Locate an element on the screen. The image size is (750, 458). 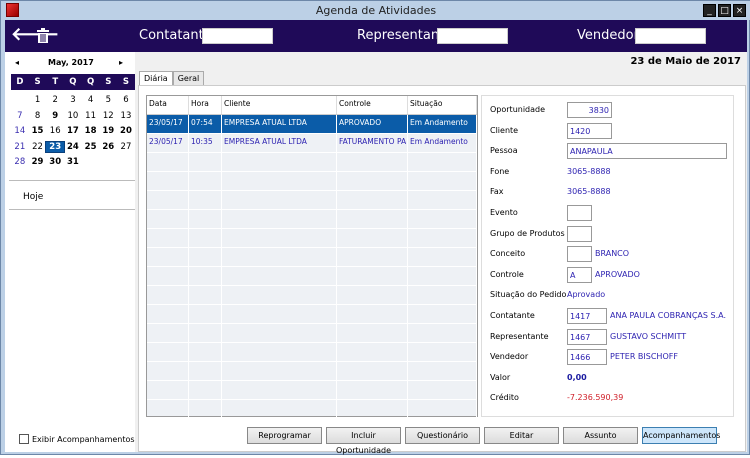
calendar-day: 10 is located at coordinates (73, 116).